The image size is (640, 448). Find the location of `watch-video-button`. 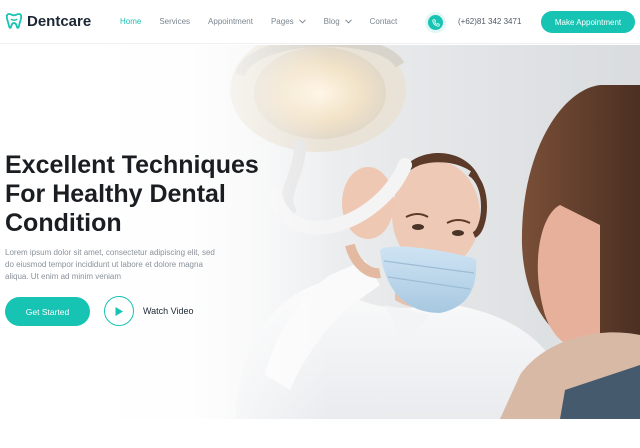

watch-video-button is located at coordinates (119, 311).